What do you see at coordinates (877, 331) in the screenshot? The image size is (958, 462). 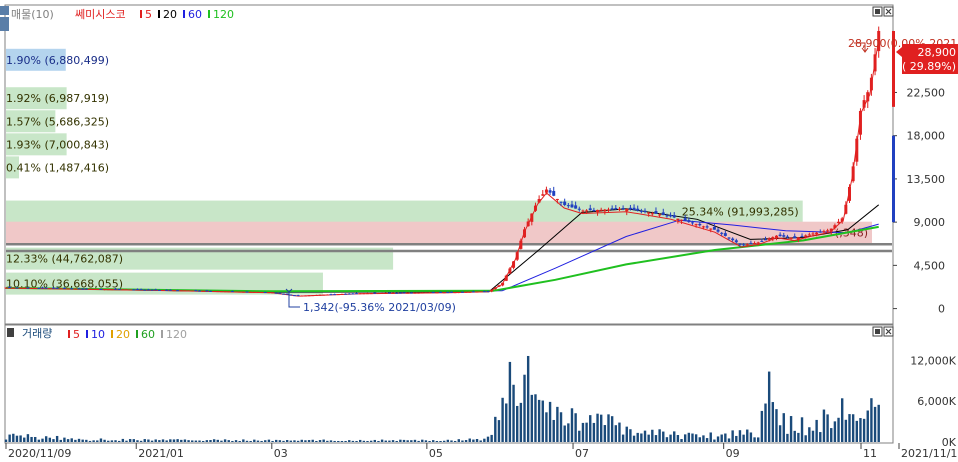 I see `volume-maximize-icon` at bounding box center [877, 331].